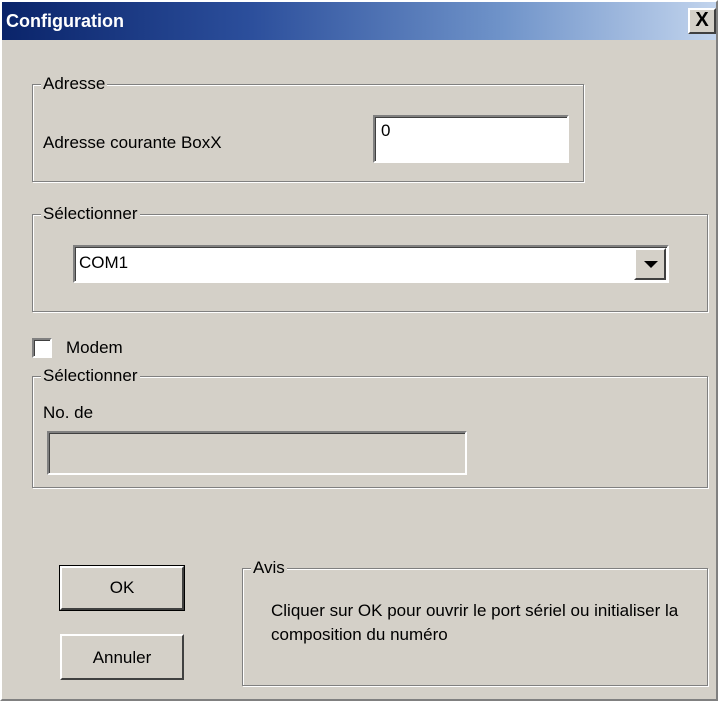 Image resolution: width=718 pixels, height=701 pixels. What do you see at coordinates (68, 412) in the screenshot?
I see `number-field-label: No. de` at bounding box center [68, 412].